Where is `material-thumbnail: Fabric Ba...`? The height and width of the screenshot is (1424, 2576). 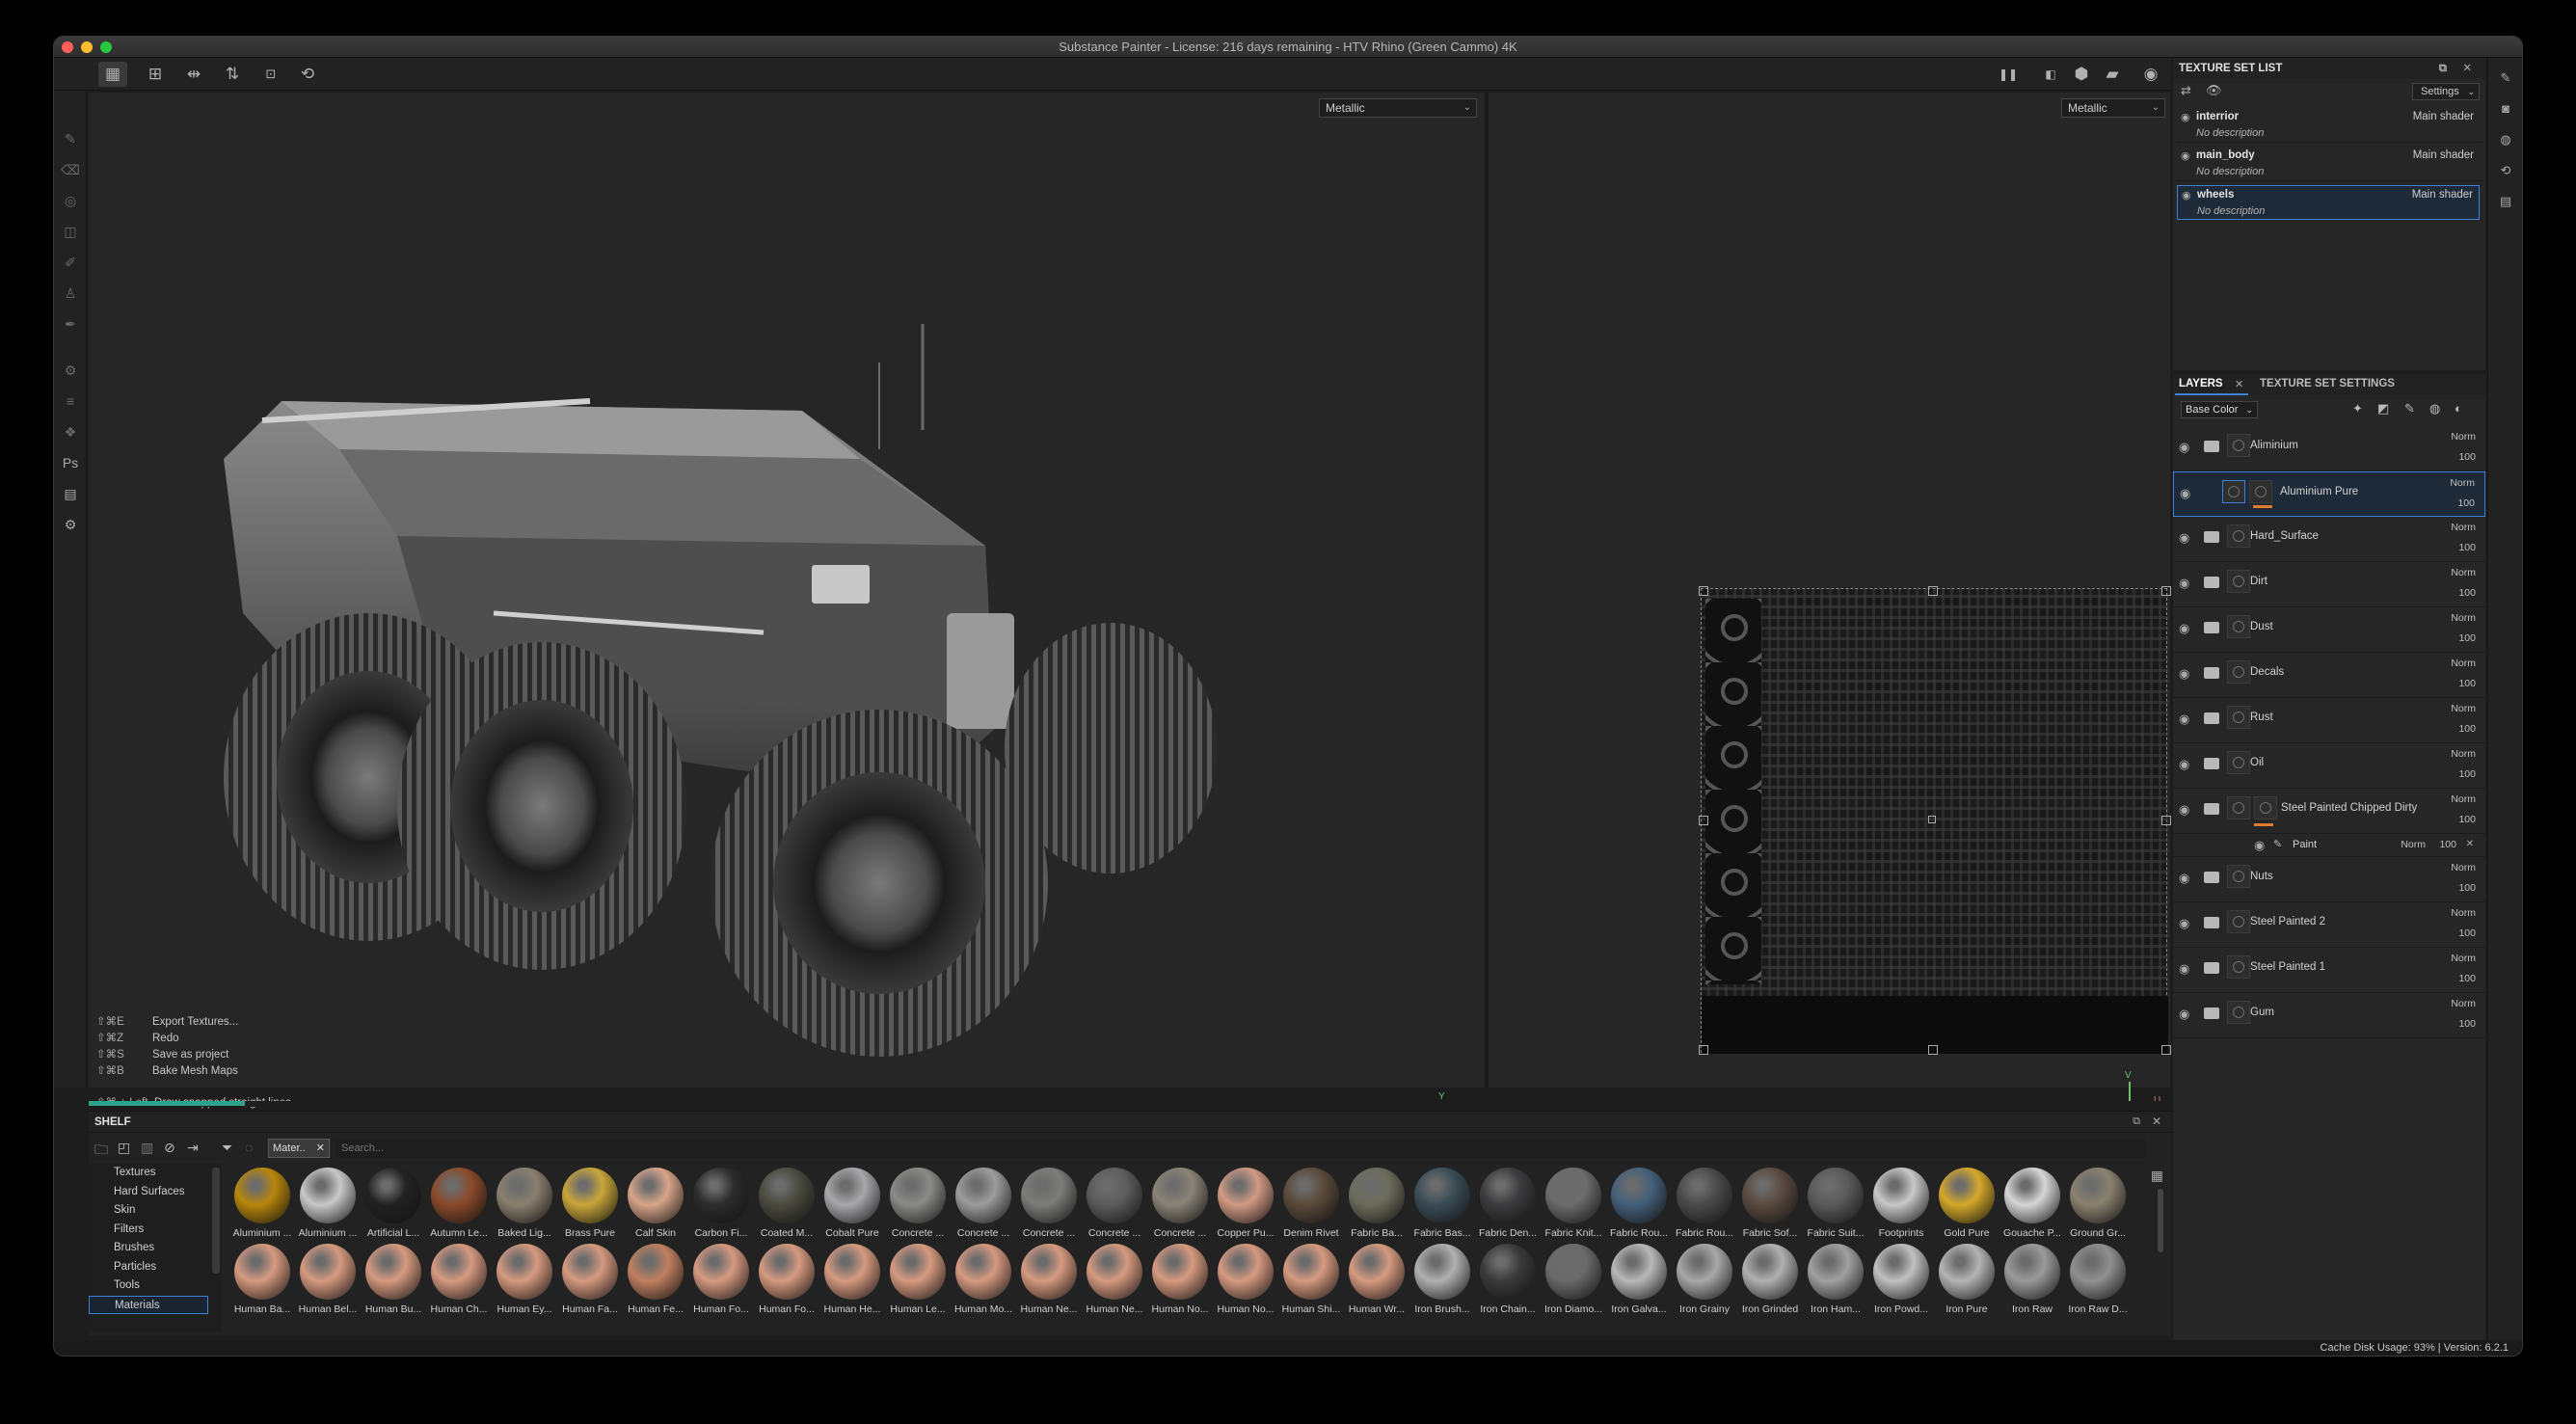
material-thumbnail: Fabric Ba... is located at coordinates (1377, 1206).